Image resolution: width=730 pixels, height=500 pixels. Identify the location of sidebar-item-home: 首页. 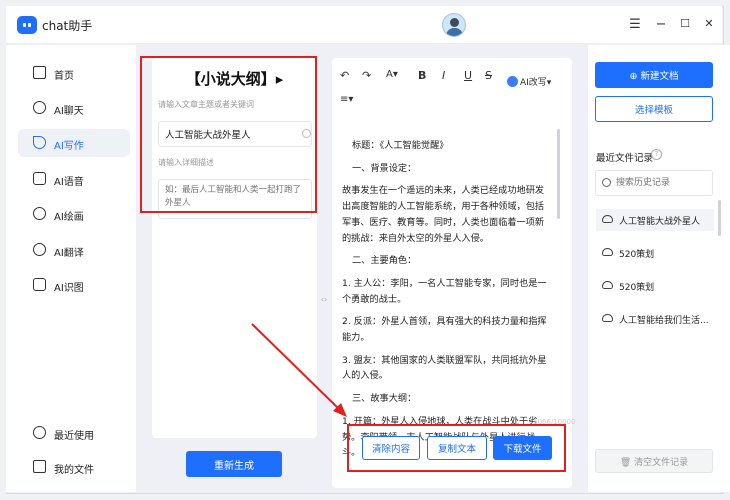
(74, 73).